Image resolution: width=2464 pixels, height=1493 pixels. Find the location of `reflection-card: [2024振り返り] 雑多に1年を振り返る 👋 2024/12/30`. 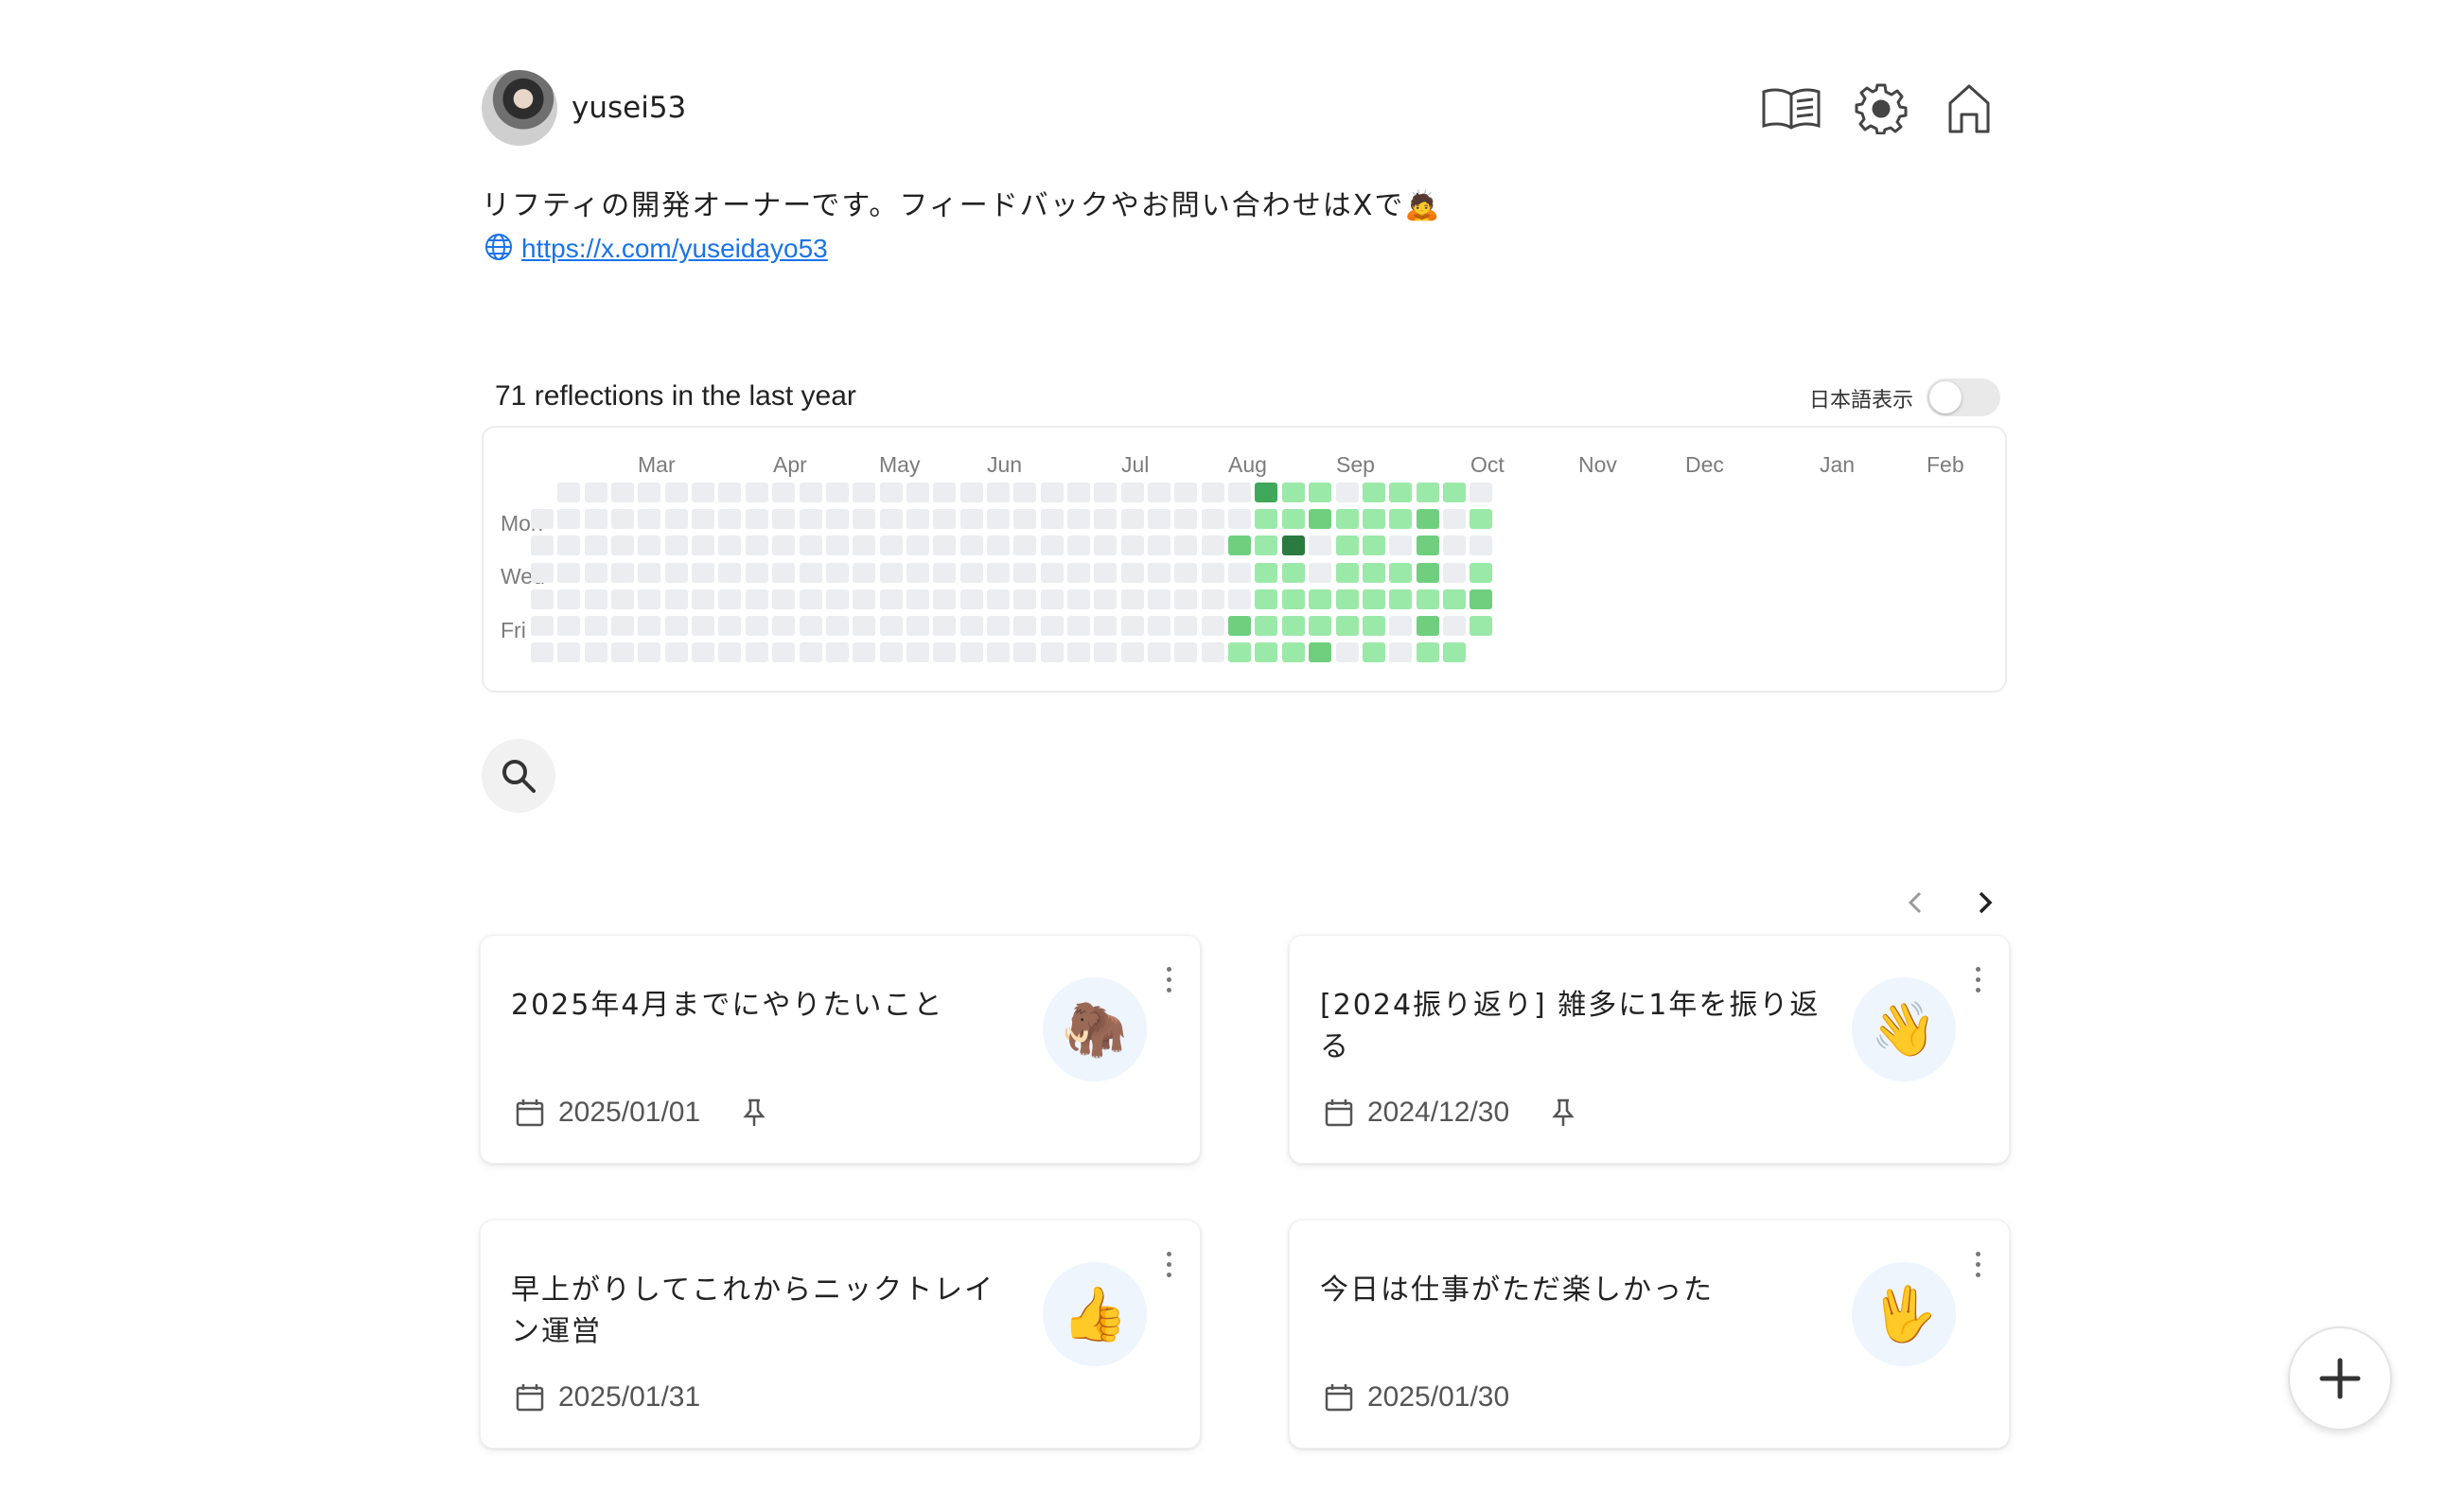

reflection-card: [2024振り返り] 雑多に1年を振り返る 👋 2024/12/30 is located at coordinates (1650, 1049).